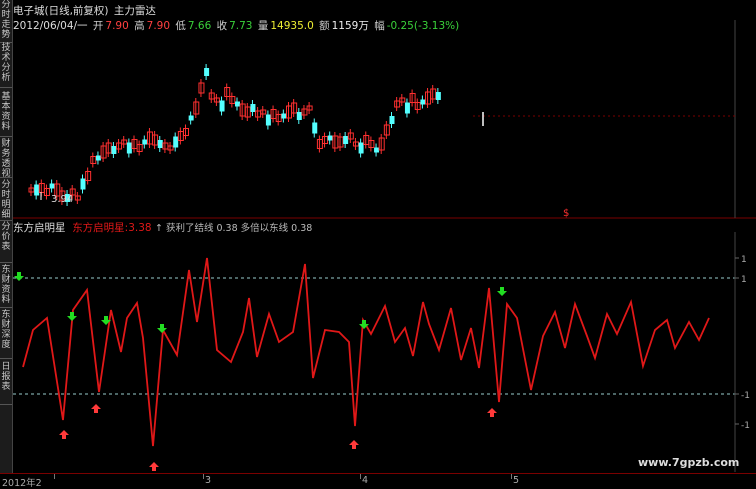 The width and height of the screenshot is (756, 489). Describe the element at coordinates (378, 481) in the screenshot. I see `time-axis: 2012年2 3 4 5` at that location.